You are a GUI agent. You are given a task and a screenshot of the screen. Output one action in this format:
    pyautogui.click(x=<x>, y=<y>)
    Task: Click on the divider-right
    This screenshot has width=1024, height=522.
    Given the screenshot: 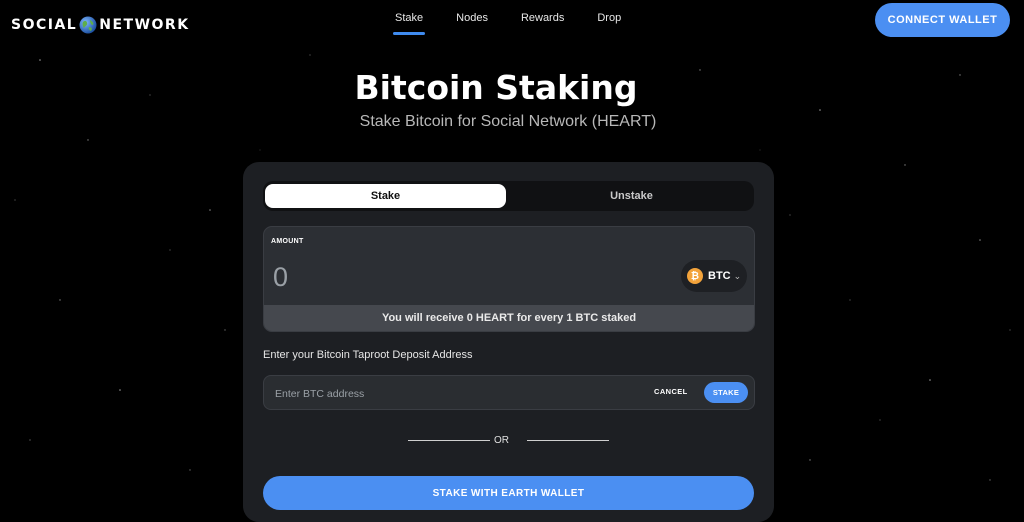 What is the action you would take?
    pyautogui.click(x=568, y=440)
    